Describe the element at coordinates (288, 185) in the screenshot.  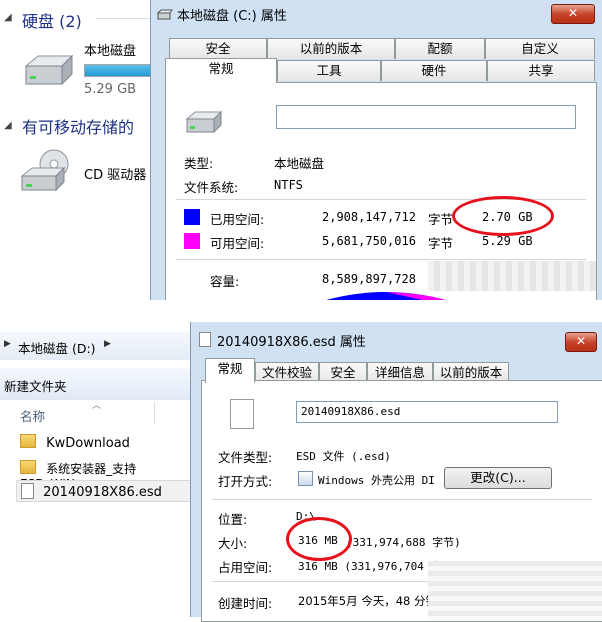
I see `filesystem-value: NTFS` at that location.